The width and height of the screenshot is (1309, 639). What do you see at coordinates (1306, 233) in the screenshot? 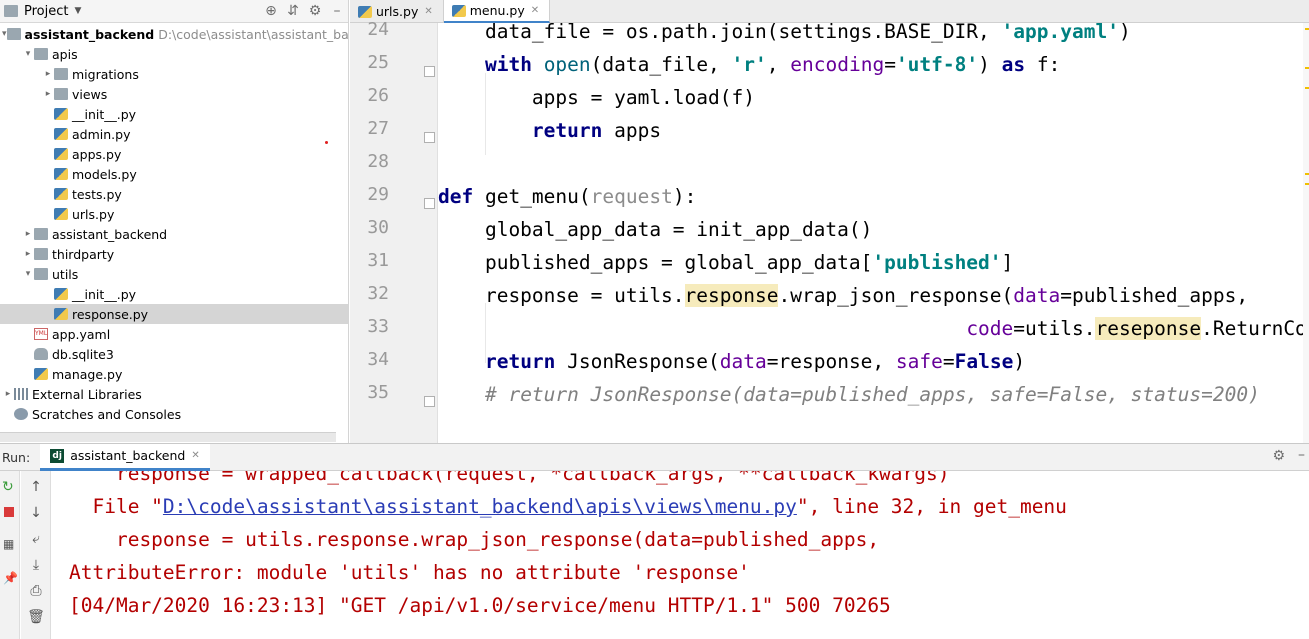
I see `editor-scrollbar` at bounding box center [1306, 233].